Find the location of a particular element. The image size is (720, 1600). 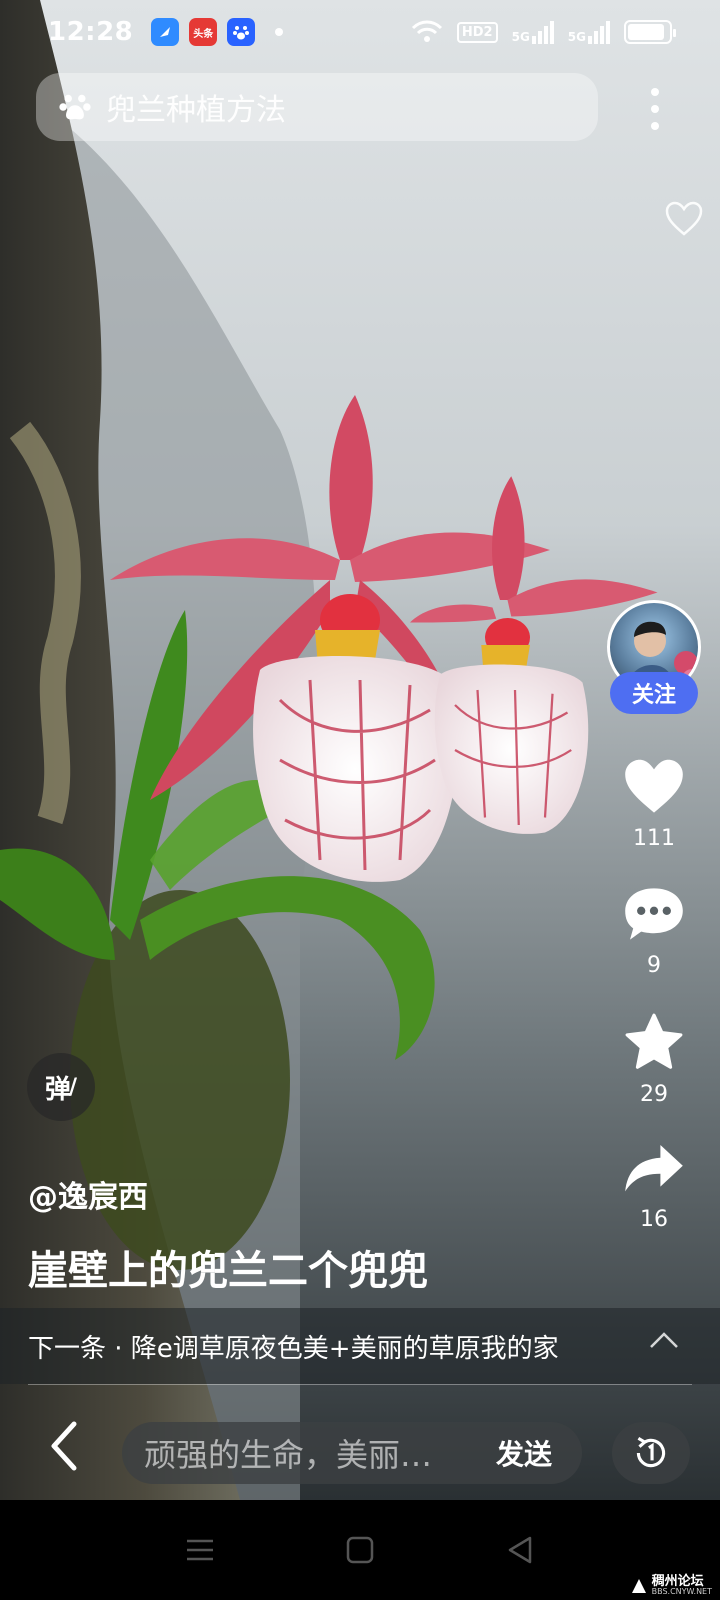

like-count: 111 is located at coordinates (654, 838).